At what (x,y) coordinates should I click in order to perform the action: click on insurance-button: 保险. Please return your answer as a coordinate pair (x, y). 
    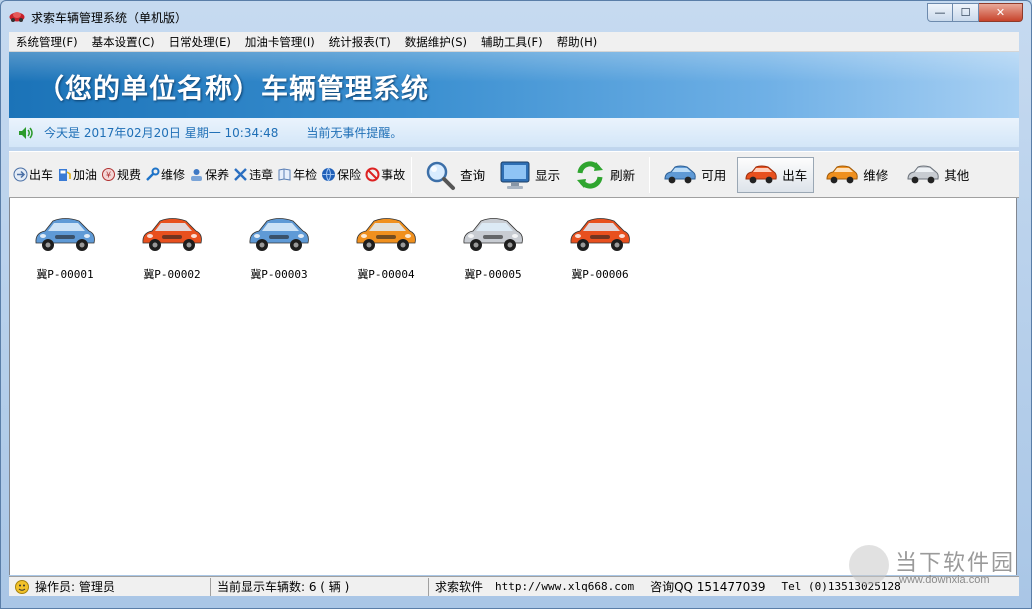
    Looking at the image, I should click on (341, 175).